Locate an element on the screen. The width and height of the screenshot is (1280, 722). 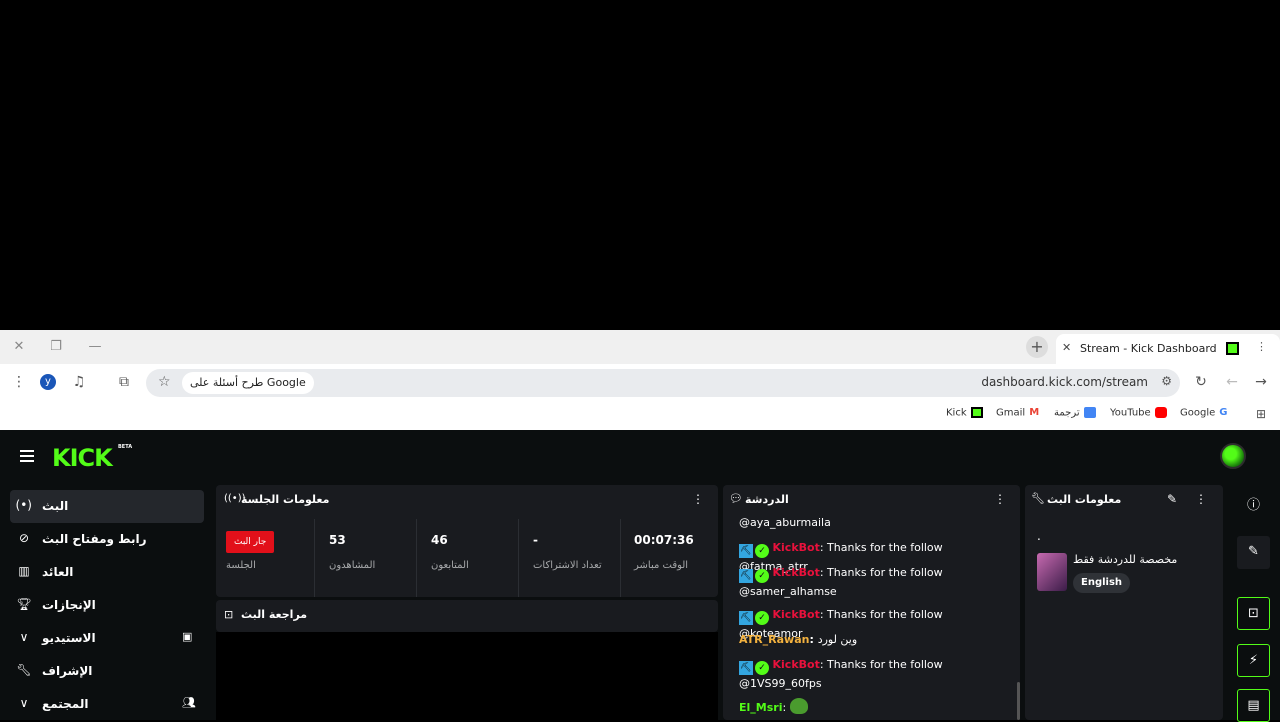
stat-label: المتابعون is located at coordinates (450, 565).